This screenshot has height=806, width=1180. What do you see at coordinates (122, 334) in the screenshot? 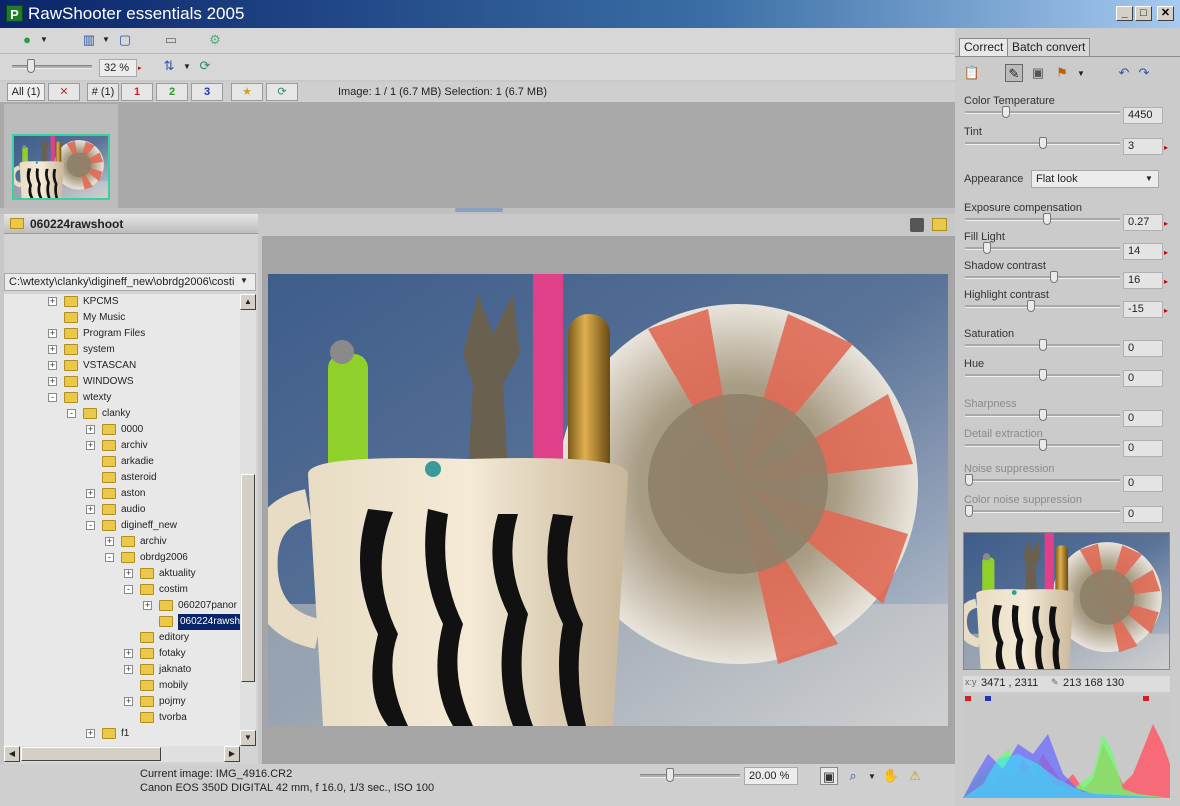
I see `tree-item: + Program Files` at bounding box center [122, 334].